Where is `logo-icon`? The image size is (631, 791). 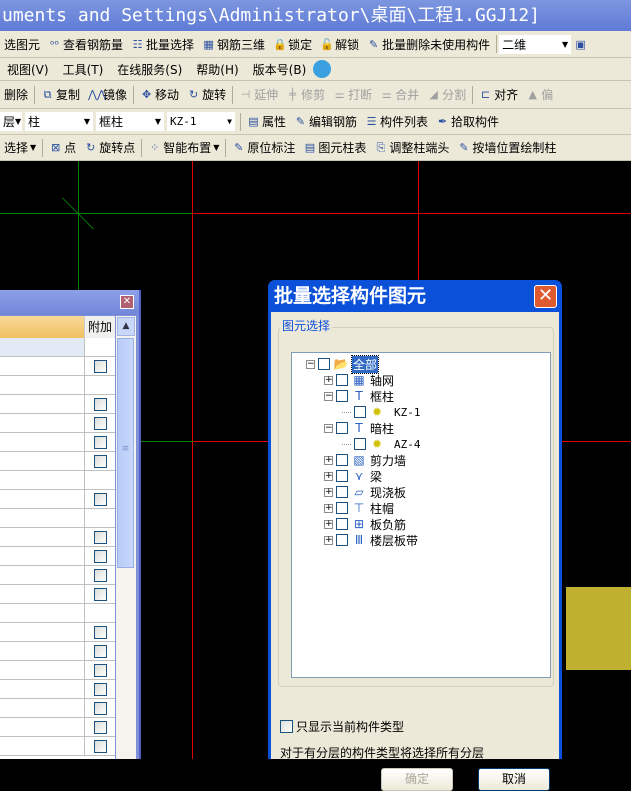 logo-icon is located at coordinates (322, 69).